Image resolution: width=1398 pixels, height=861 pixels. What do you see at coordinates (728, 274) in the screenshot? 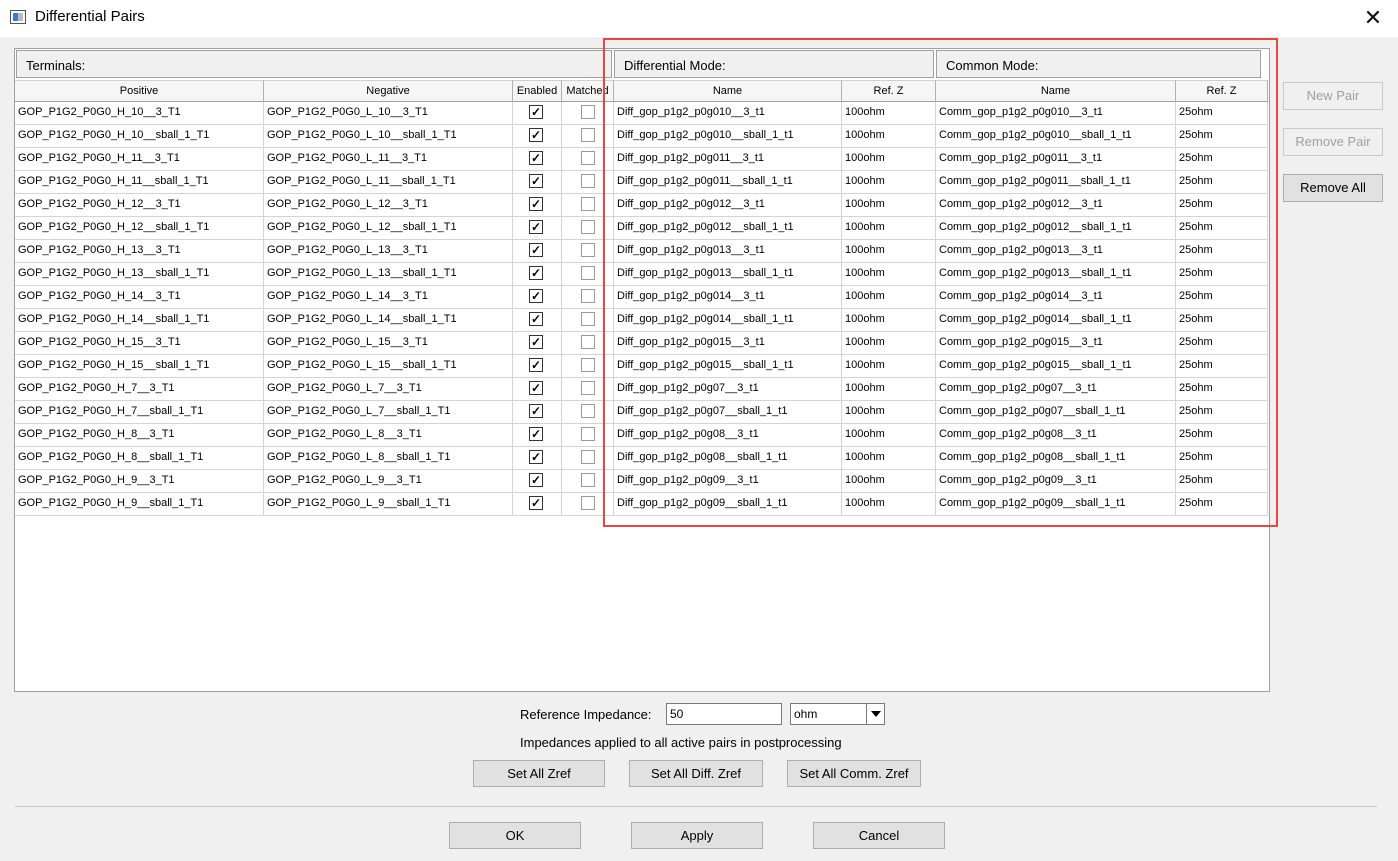
I see `diff-name-cell: Diff_gop_p1g2_p0g013__sball_1_t1` at bounding box center [728, 274].